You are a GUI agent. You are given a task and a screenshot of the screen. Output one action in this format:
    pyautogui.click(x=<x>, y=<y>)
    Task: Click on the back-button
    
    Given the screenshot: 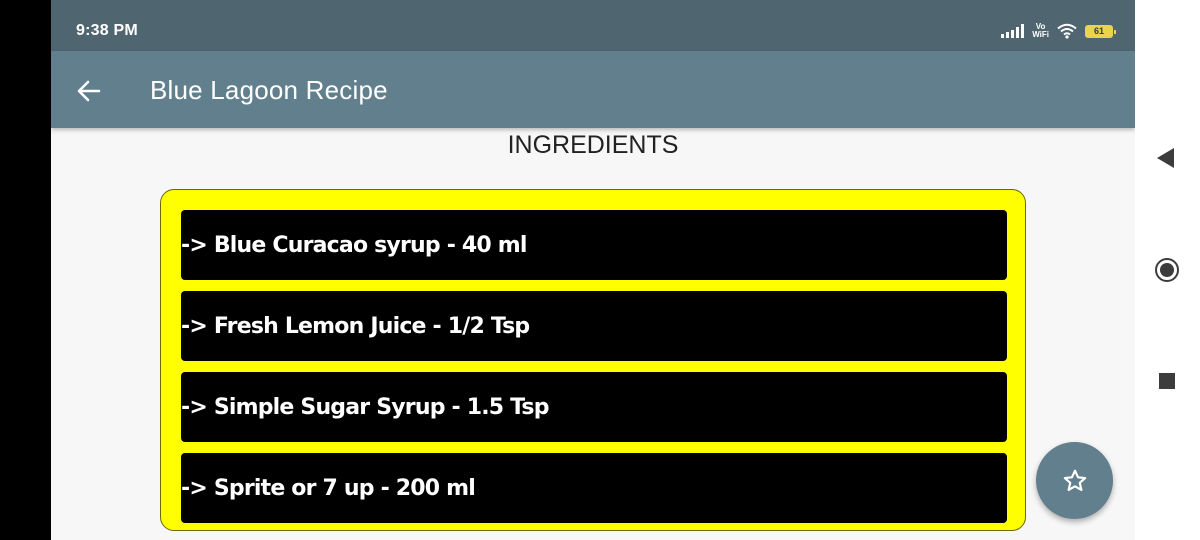 What is the action you would take?
    pyautogui.click(x=89, y=91)
    